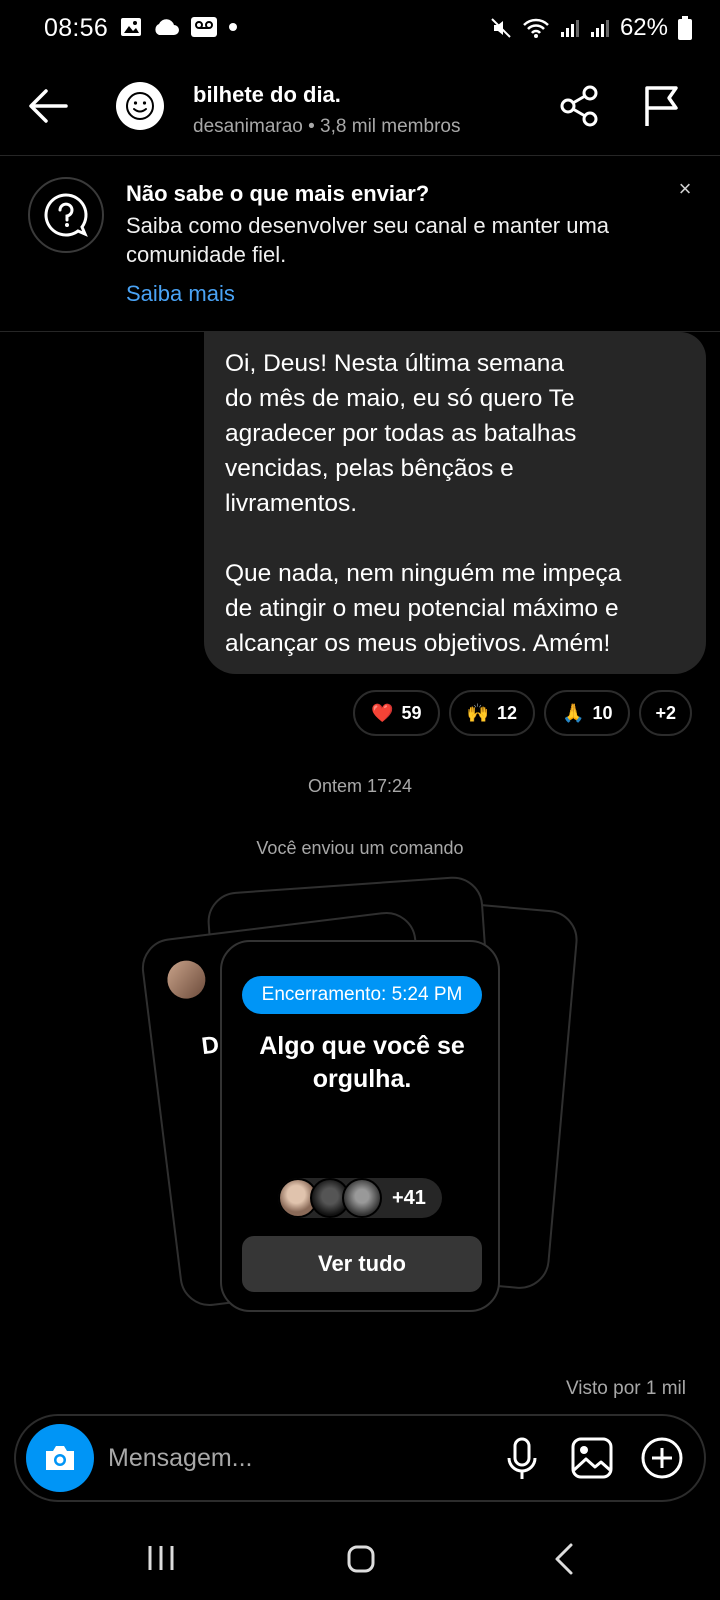 The image size is (720, 1600). Describe the element at coordinates (587, 713) in the screenshot. I see `reaction-praying-hands: 🙏 10` at that location.